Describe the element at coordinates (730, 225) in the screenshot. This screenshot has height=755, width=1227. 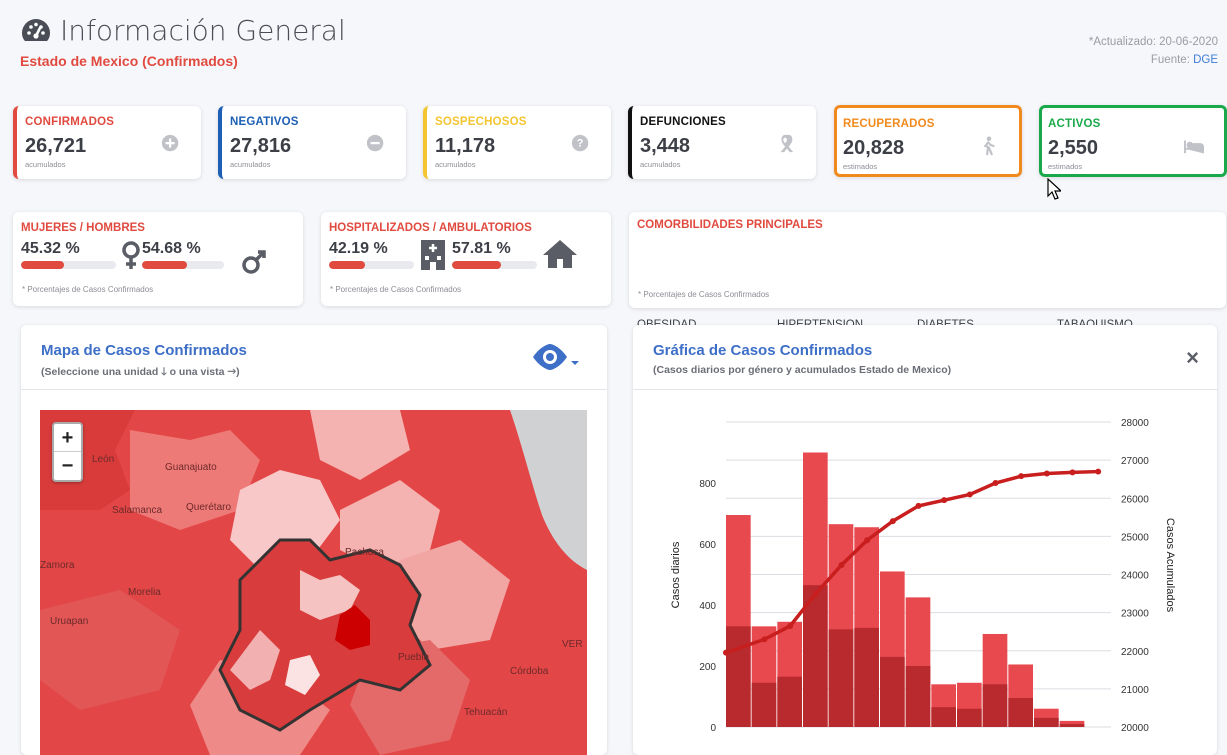
I see `comorbidities-label: COMORBILIDADES PRINCIPALES` at that location.